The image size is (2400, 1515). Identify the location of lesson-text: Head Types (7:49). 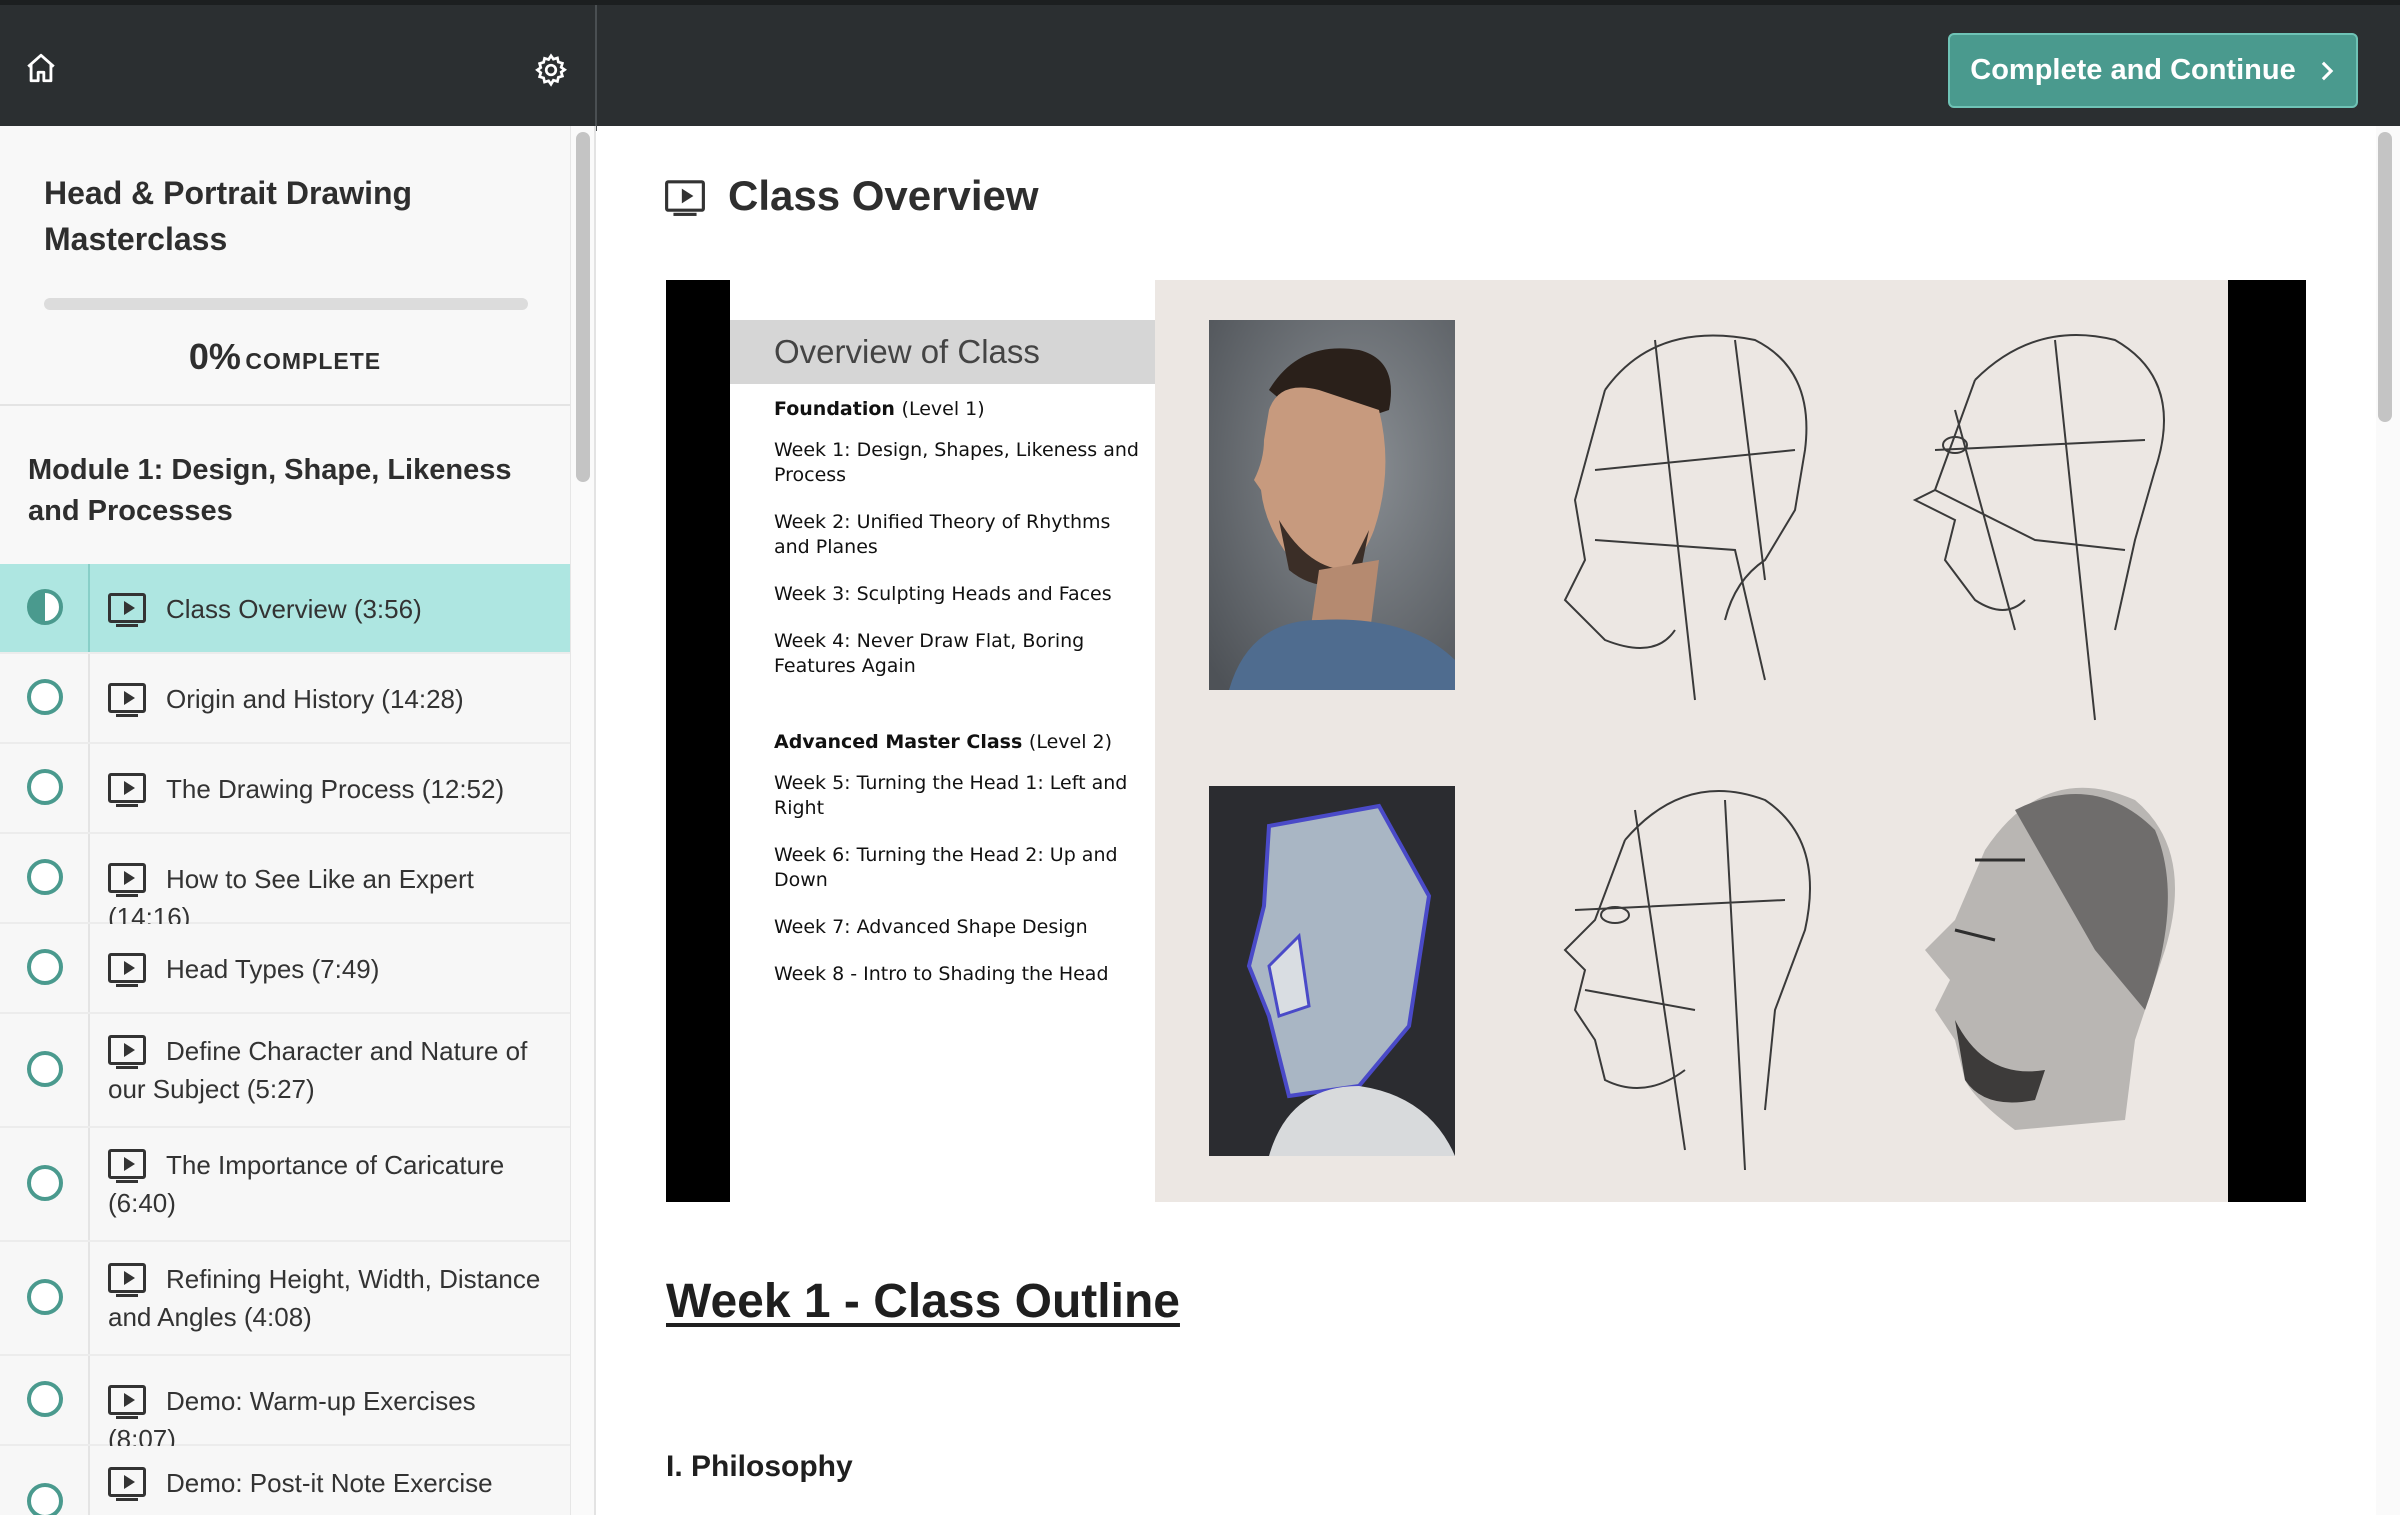
(329, 969).